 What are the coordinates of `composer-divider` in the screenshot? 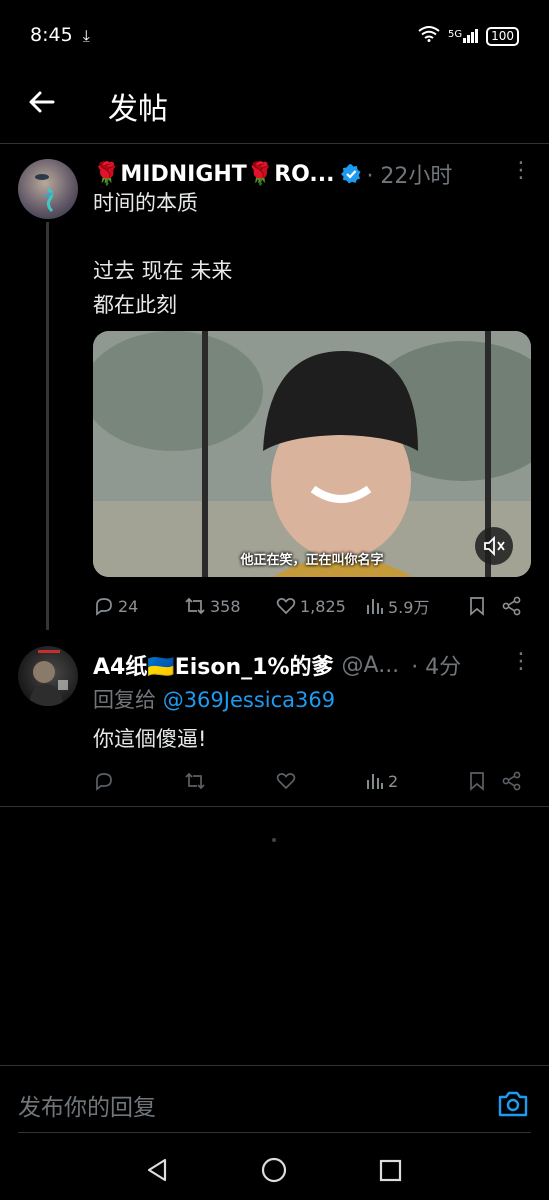 It's located at (274, 1065).